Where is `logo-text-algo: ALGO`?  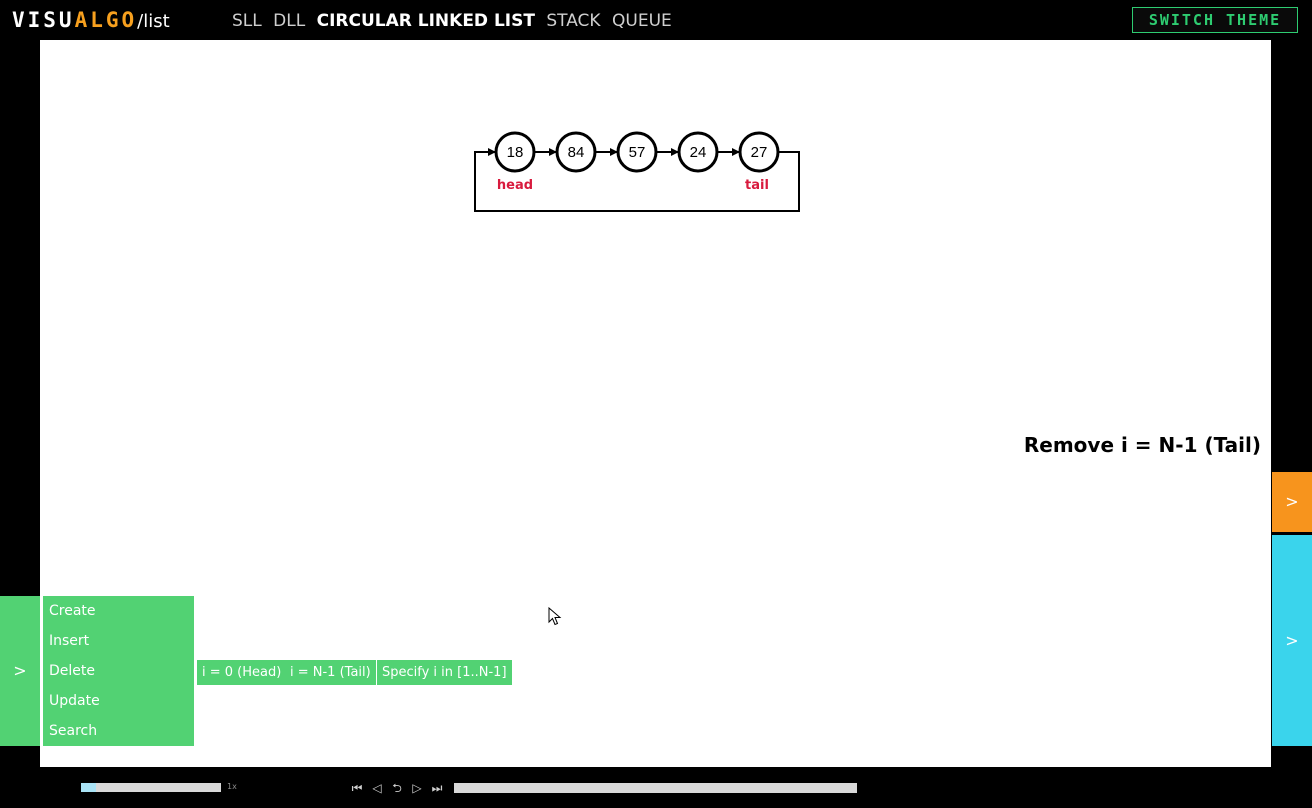 logo-text-algo: ALGO is located at coordinates (106, 20).